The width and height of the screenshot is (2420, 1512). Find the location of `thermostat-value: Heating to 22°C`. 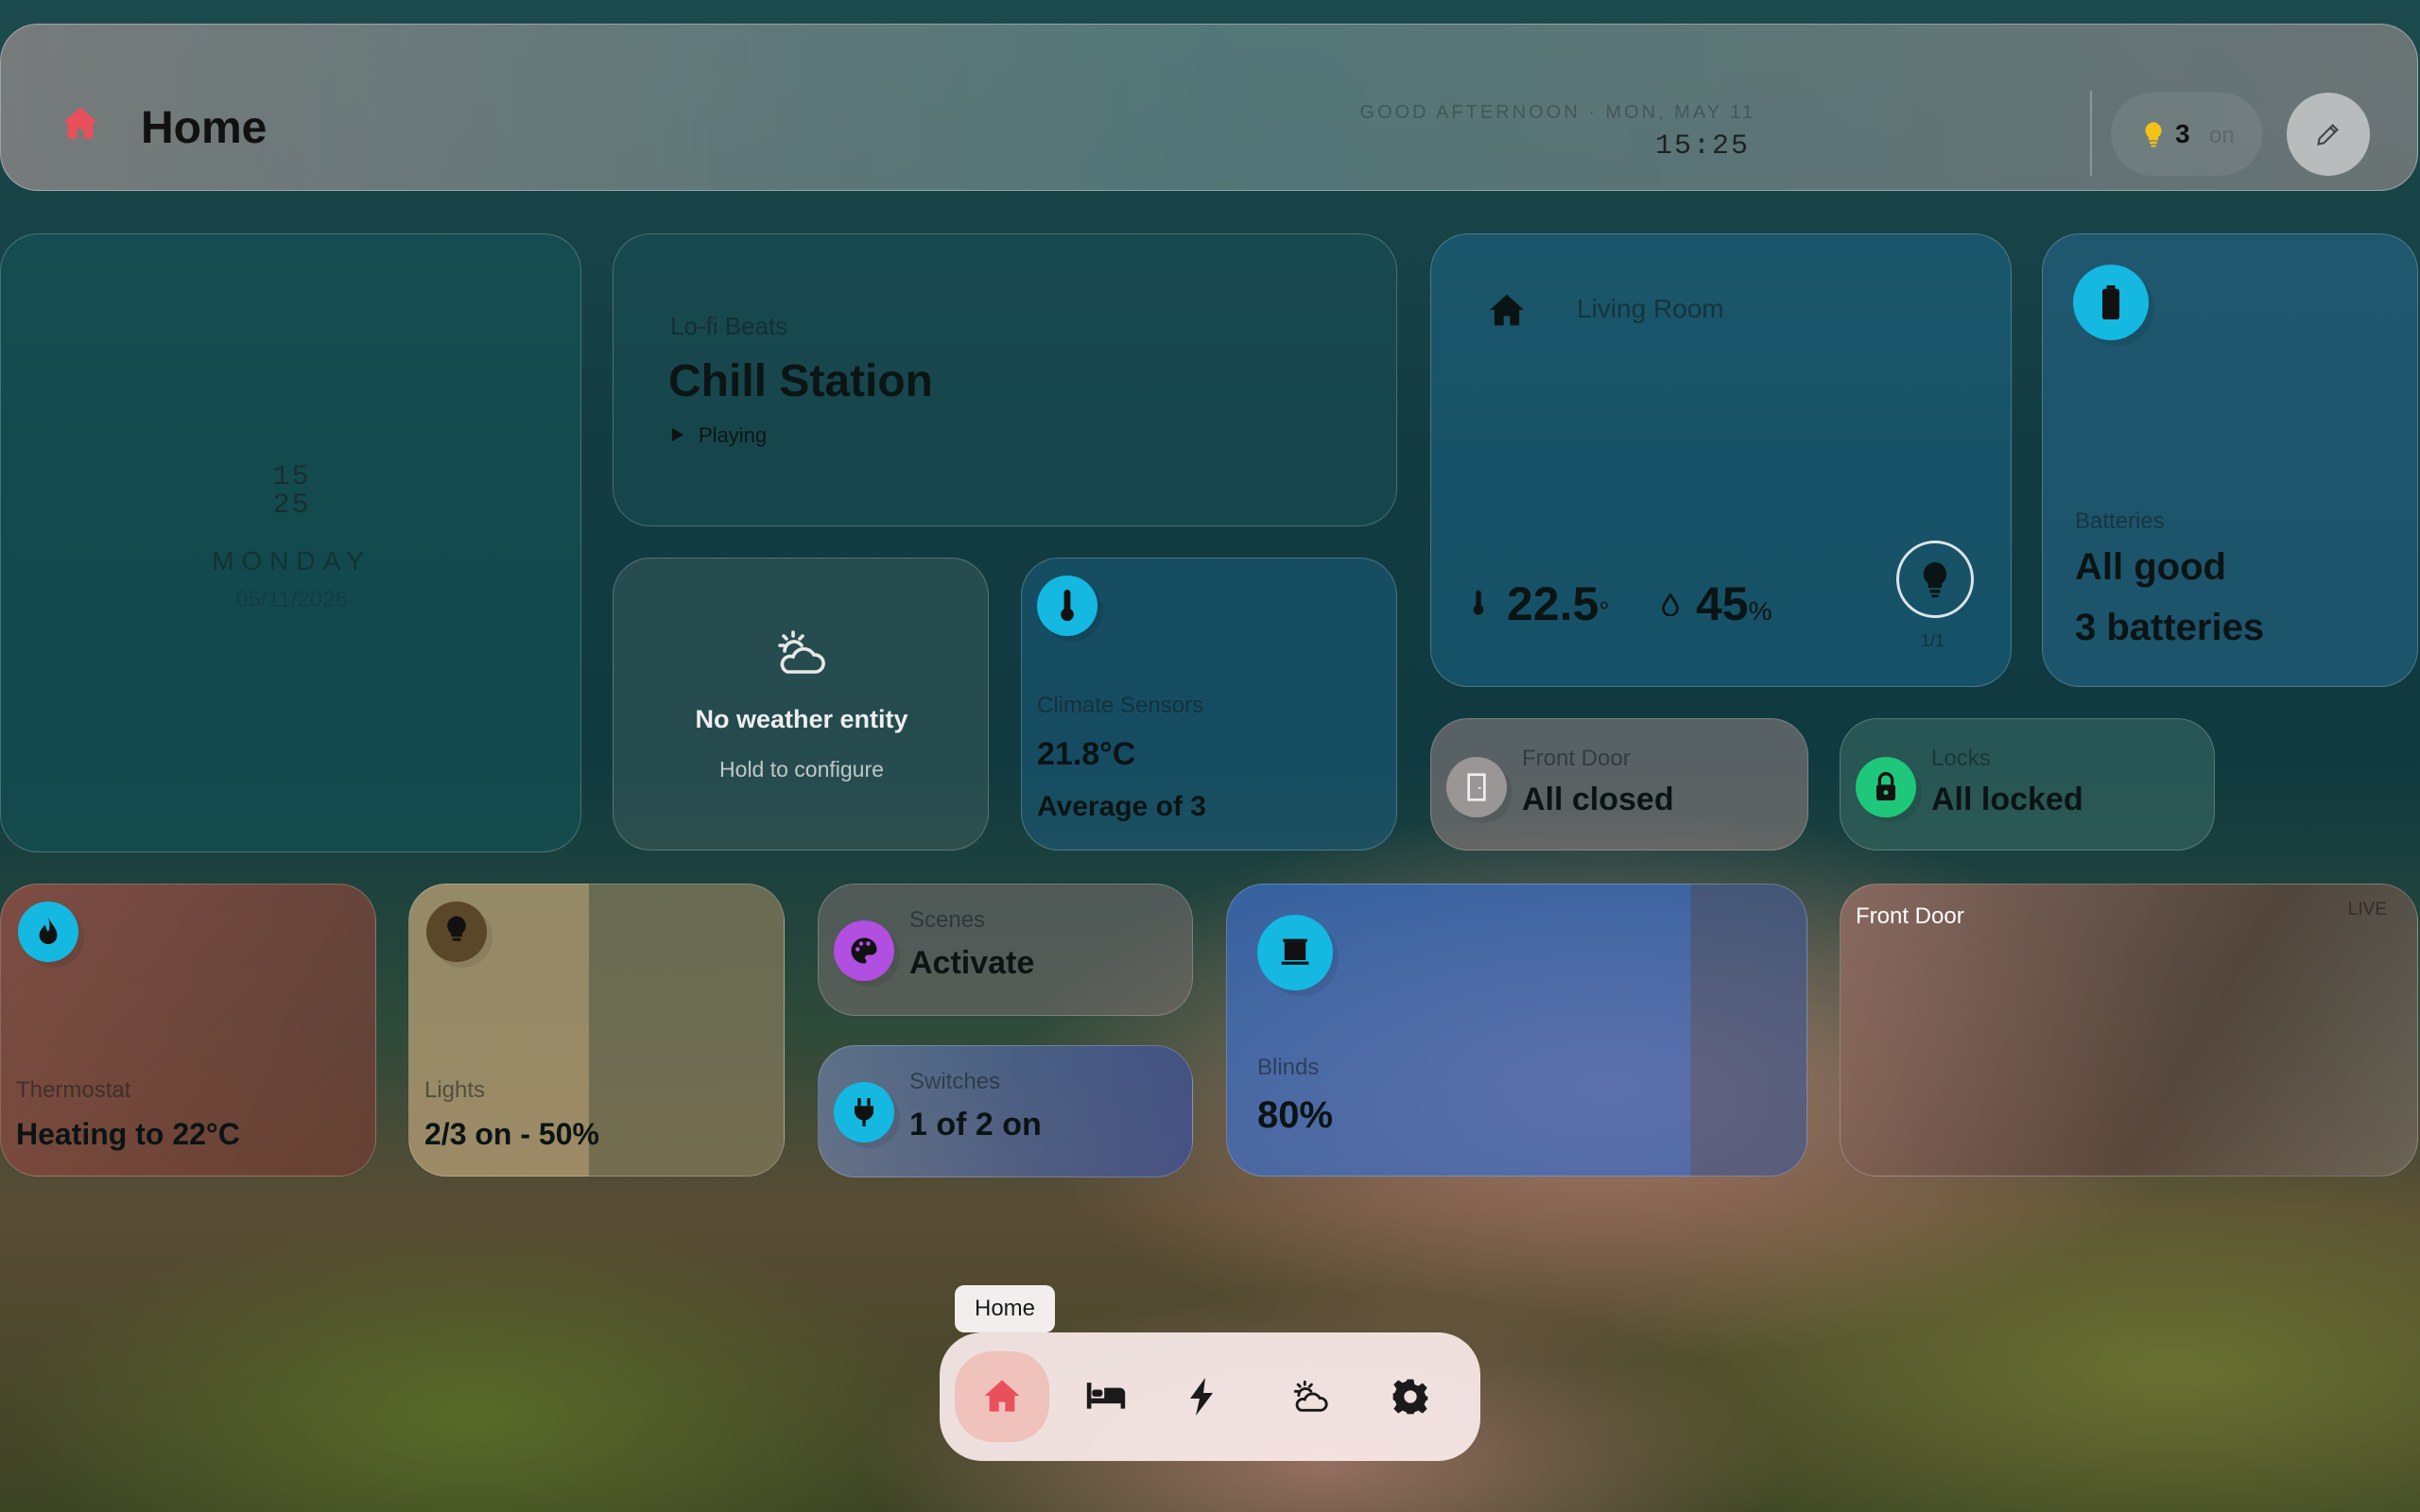

thermostat-value: Heating to 22°C is located at coordinates (128, 1134).